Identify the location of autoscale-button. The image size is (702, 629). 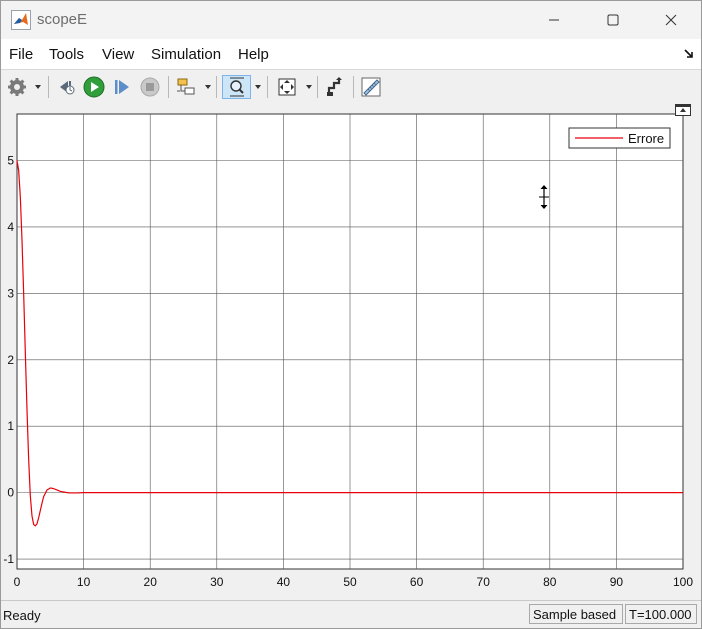
(287, 87).